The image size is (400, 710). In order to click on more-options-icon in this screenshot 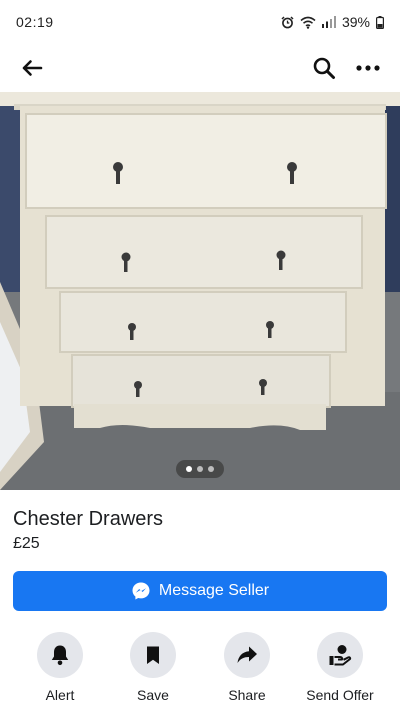, I will do `click(368, 68)`.